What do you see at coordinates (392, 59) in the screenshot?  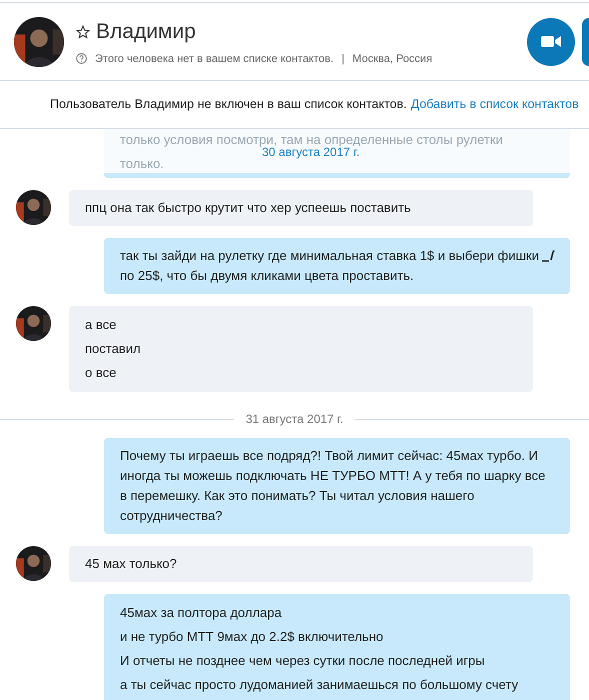 I see `contact-location: Москва, Россия` at bounding box center [392, 59].